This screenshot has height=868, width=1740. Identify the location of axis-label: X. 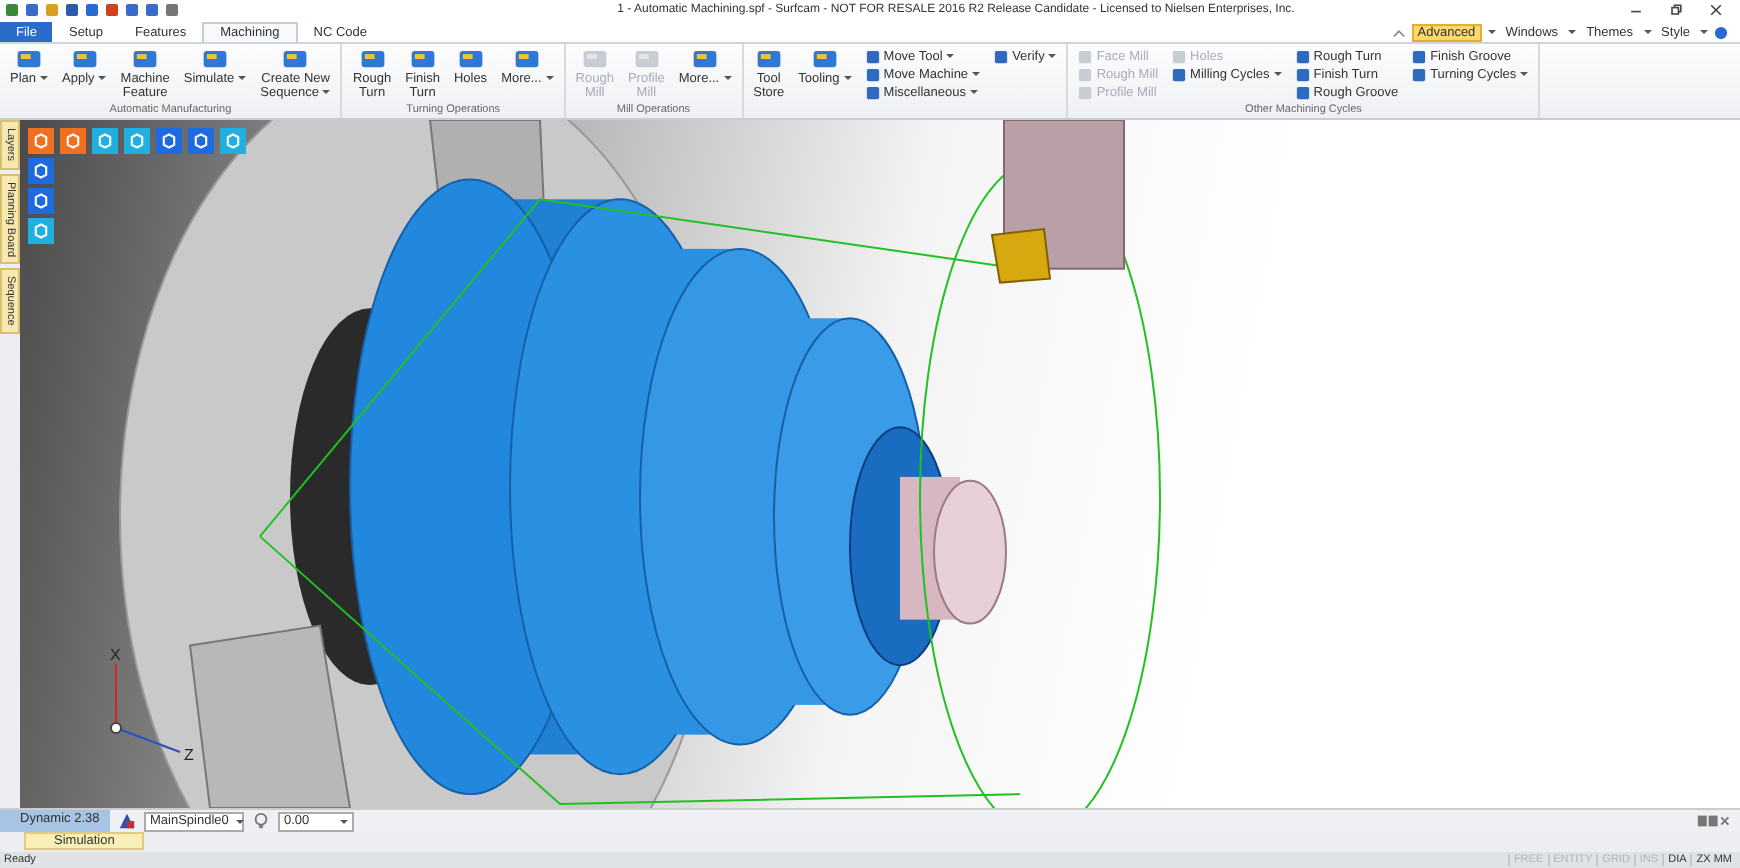
(115, 655).